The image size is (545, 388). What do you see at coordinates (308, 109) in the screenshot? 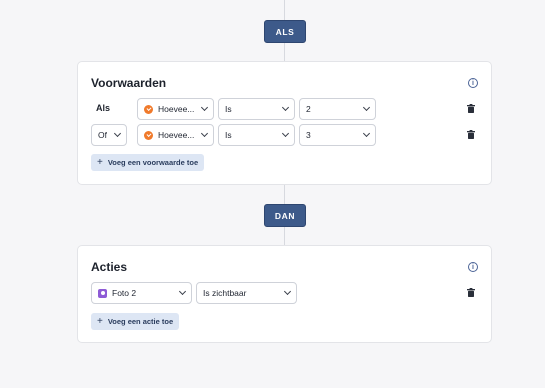
I see `condition-value: 2` at bounding box center [308, 109].